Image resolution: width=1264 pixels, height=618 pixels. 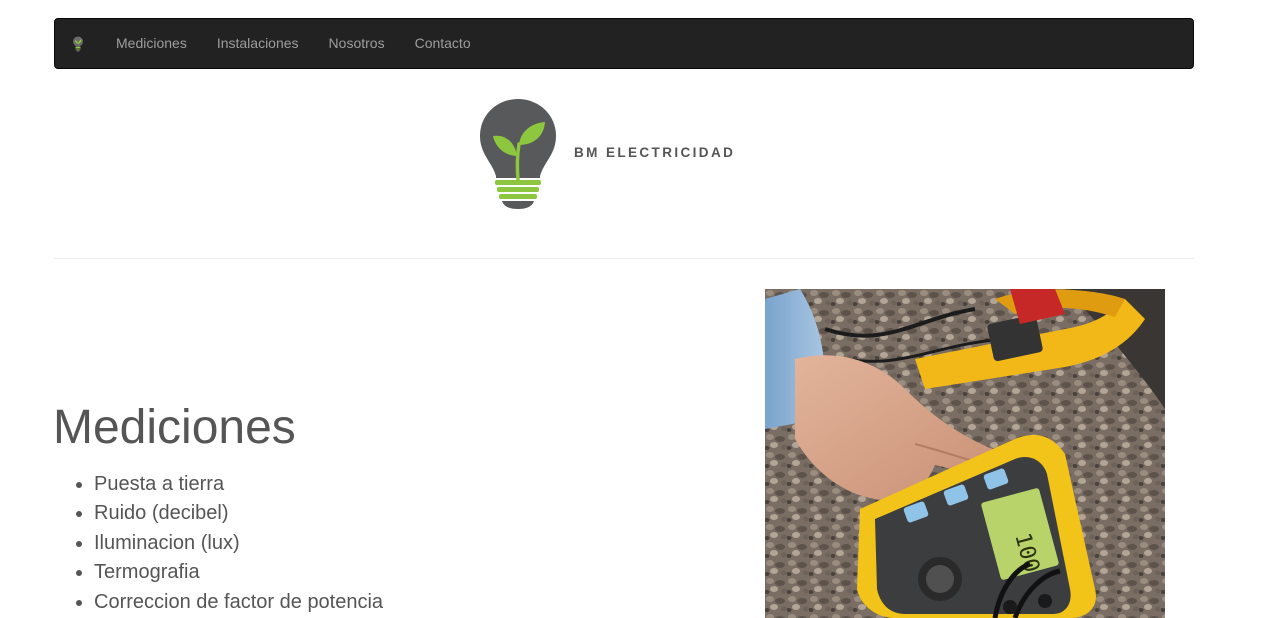 What do you see at coordinates (238, 484) in the screenshot?
I see `list-item: Puesta a tierra` at bounding box center [238, 484].